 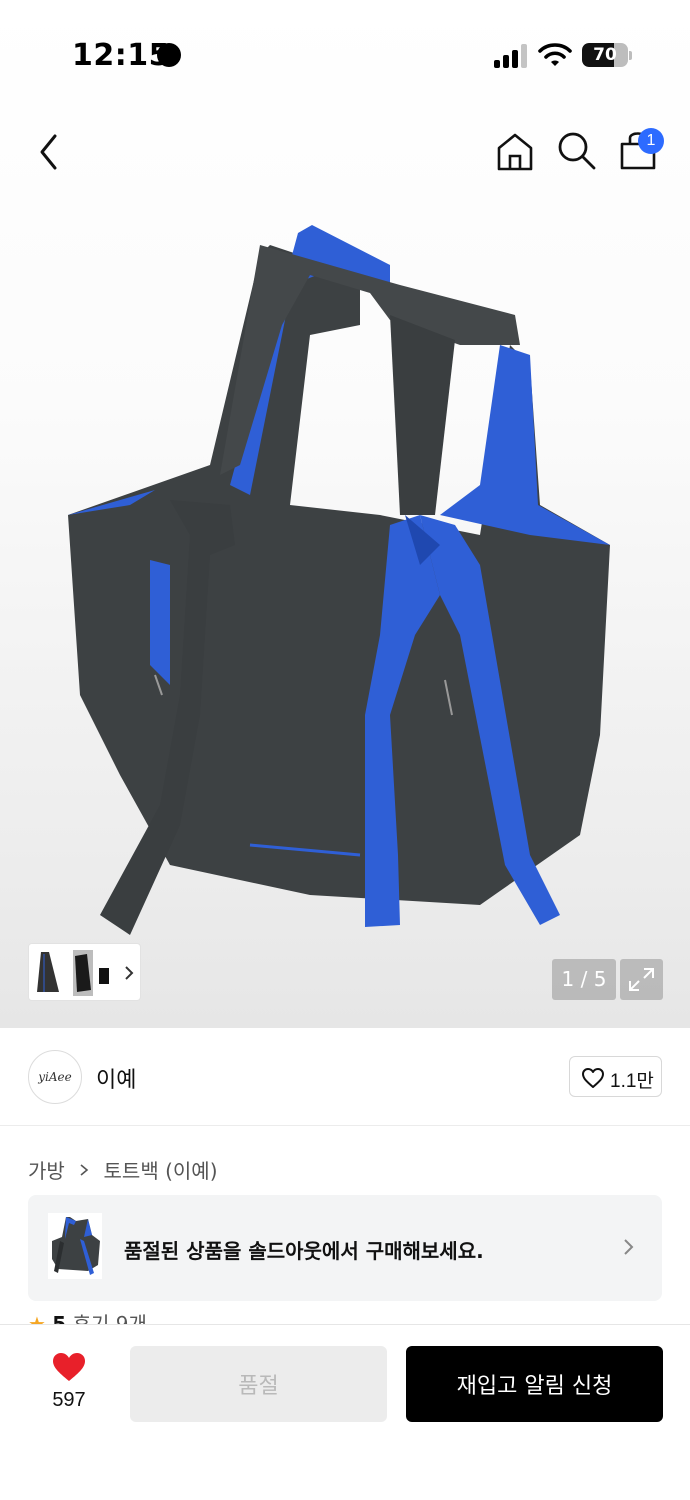 I want to click on brand-name: 이예, so click(x=116, y=1078).